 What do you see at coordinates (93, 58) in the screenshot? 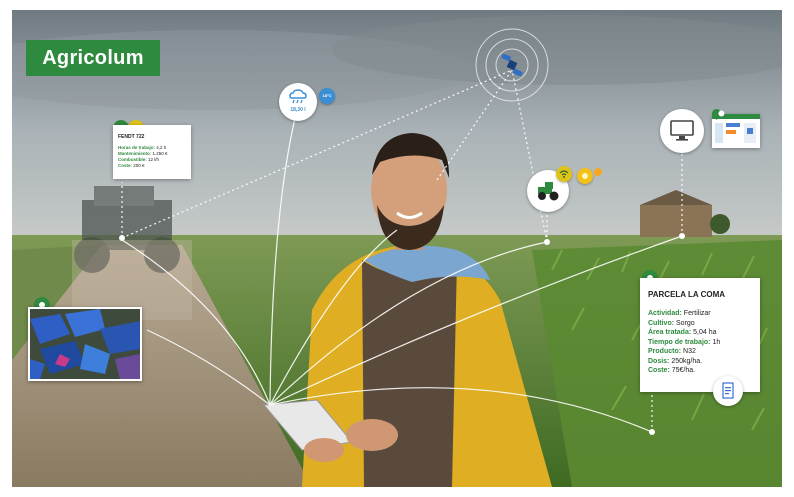
I see `brand-logo: Agricolum` at bounding box center [93, 58].